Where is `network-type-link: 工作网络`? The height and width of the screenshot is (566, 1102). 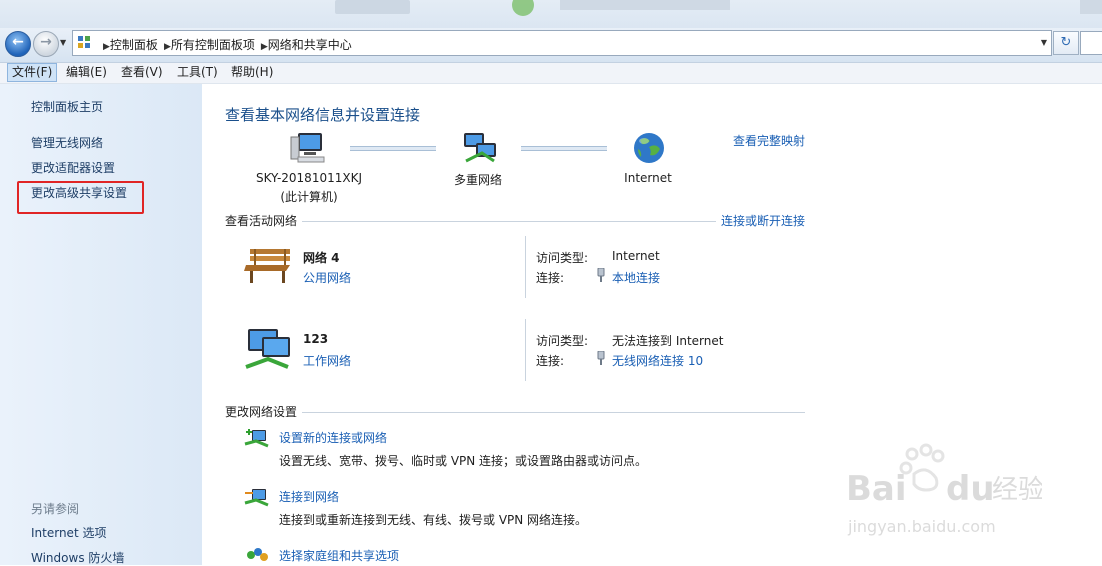 network-type-link: 工作网络 is located at coordinates (327, 360).